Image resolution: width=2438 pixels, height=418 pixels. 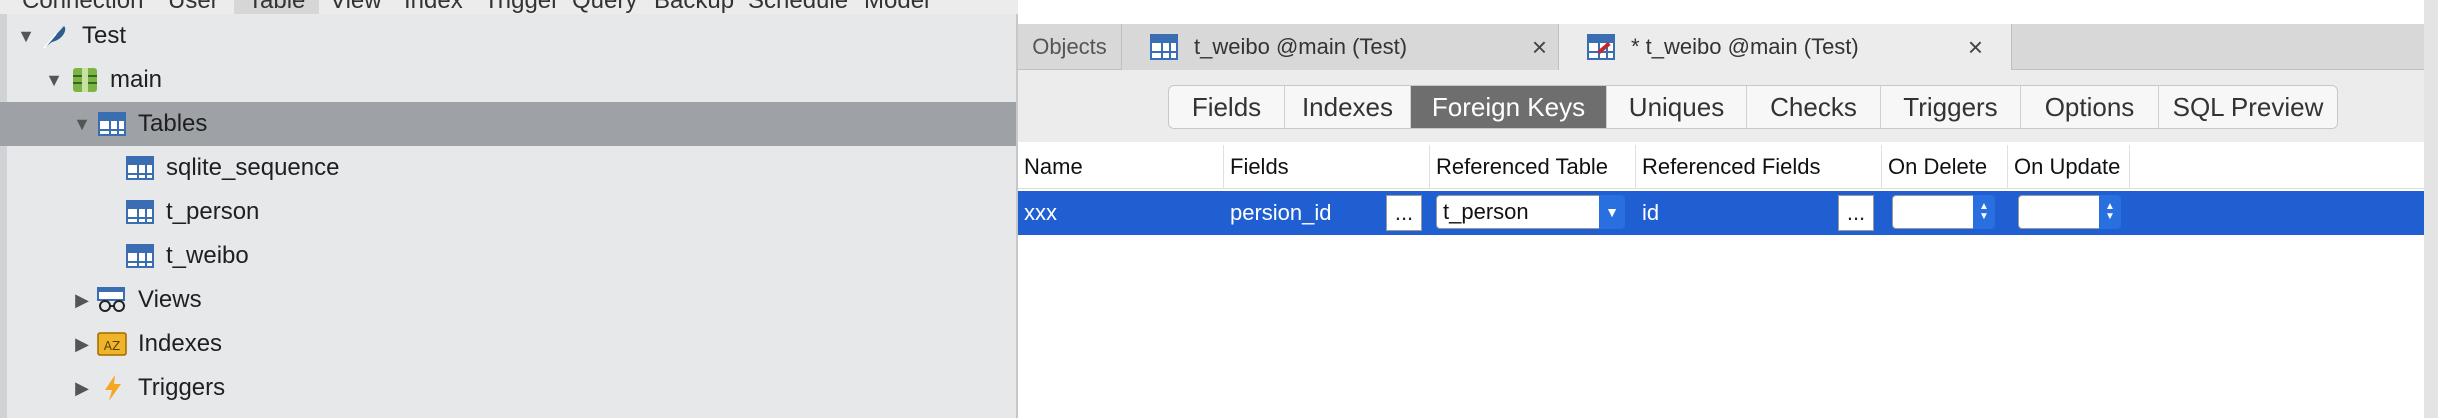 I want to click on menu-query: Query, so click(x=604, y=7).